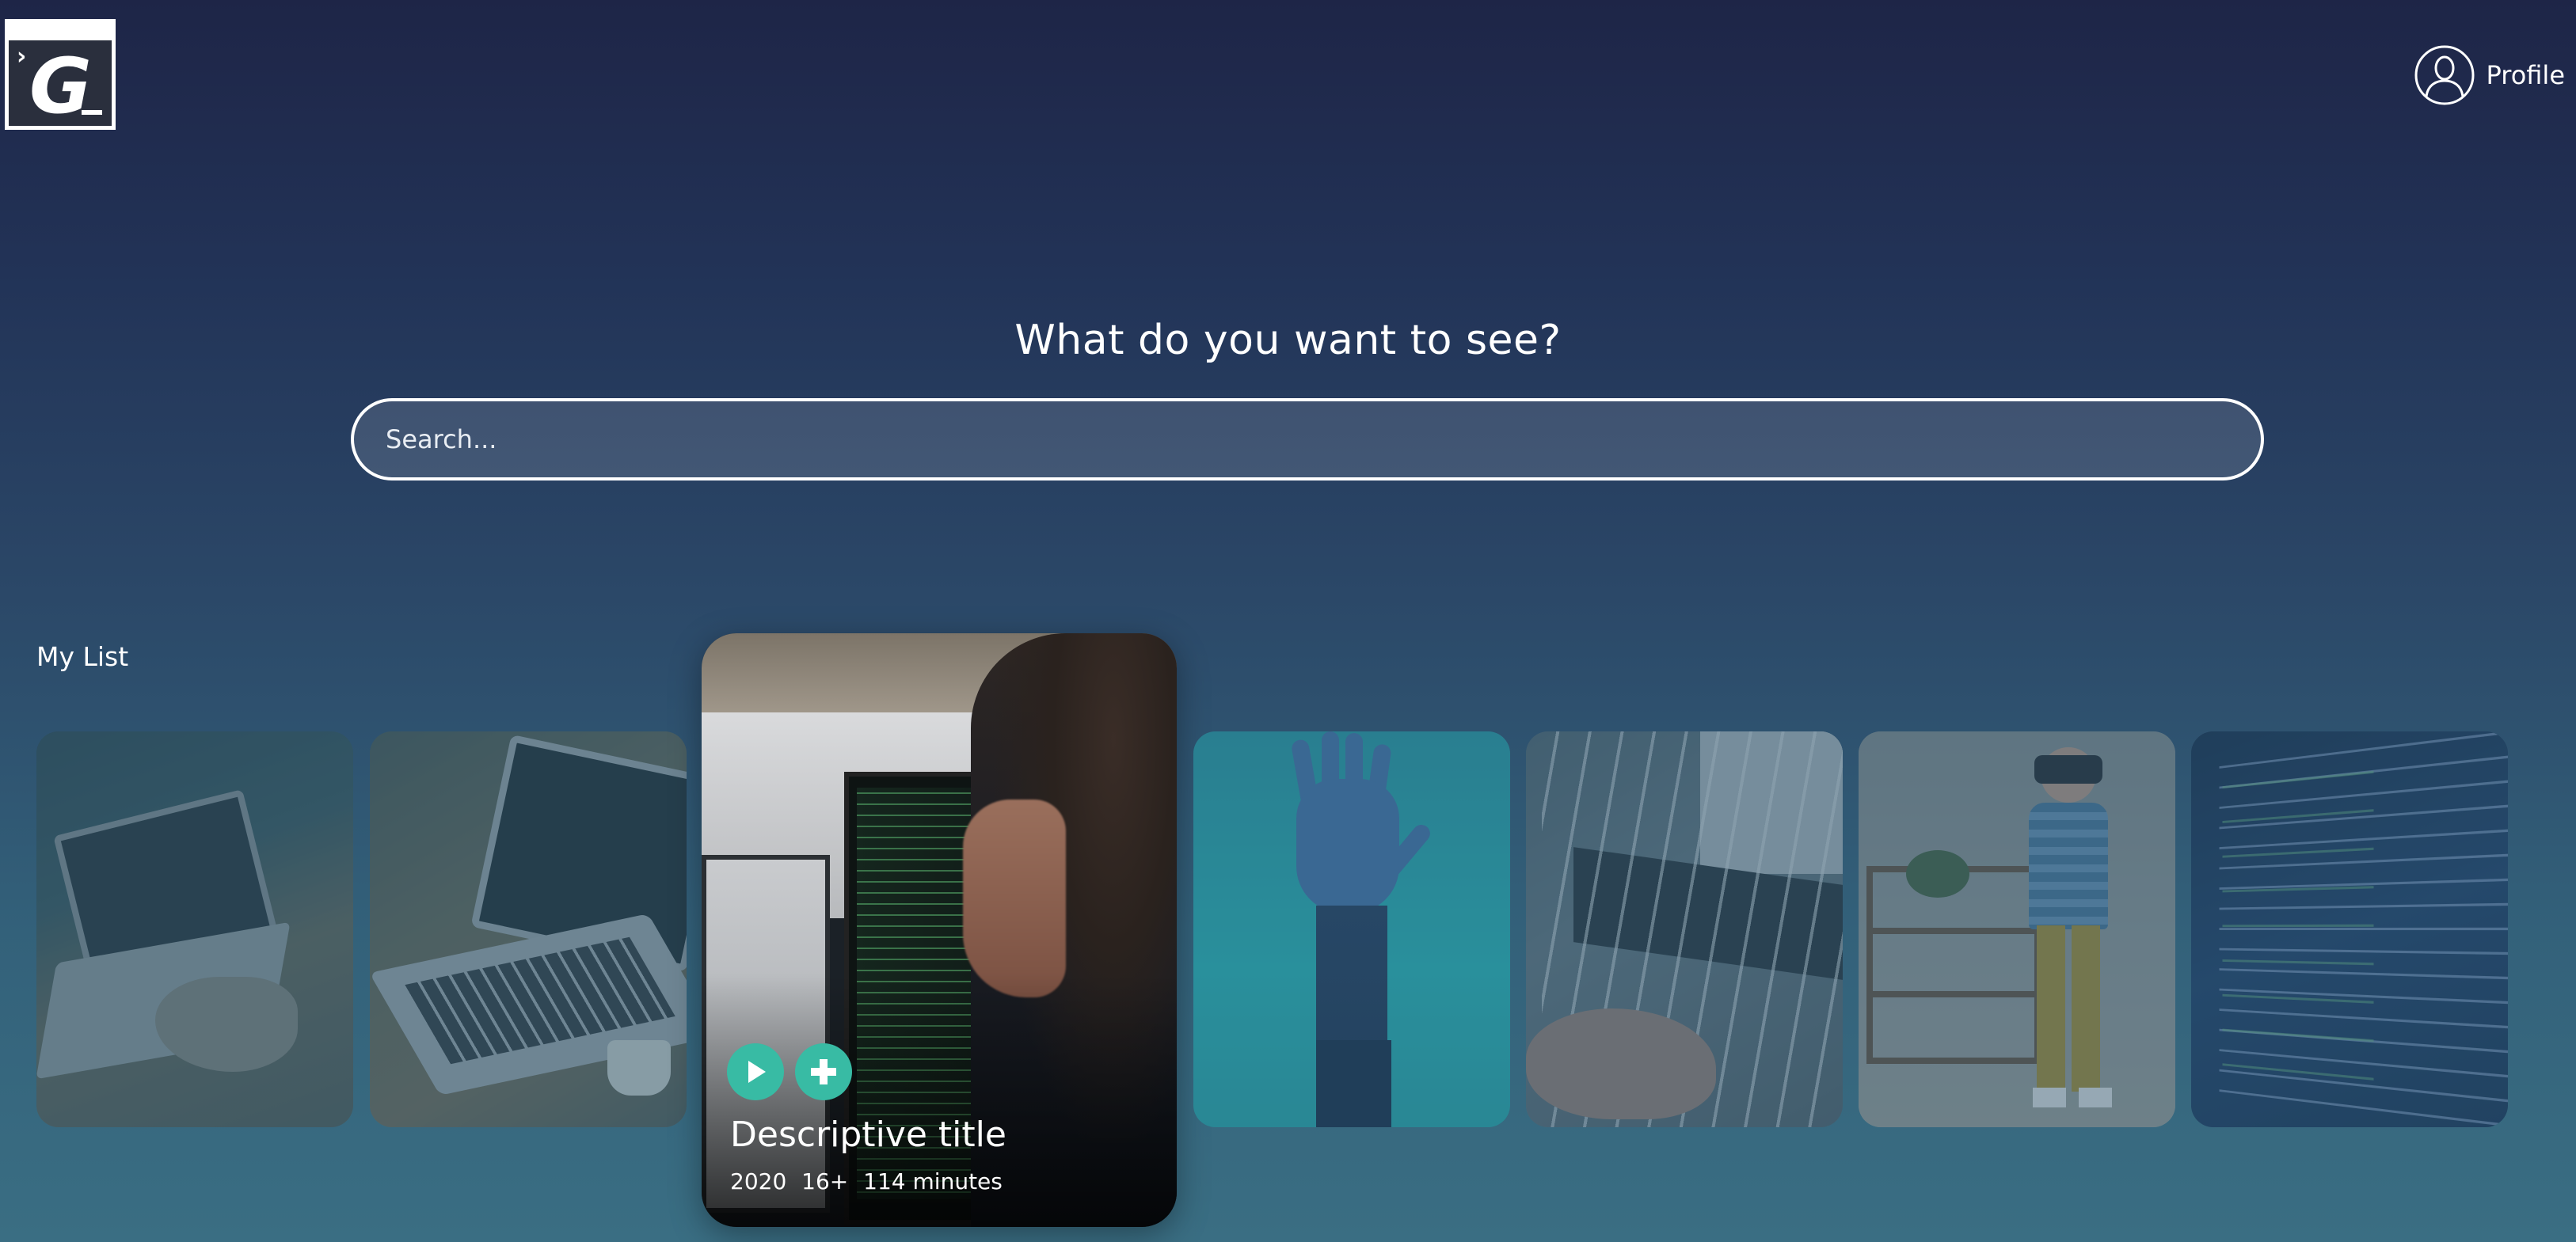  I want to click on add-to-list-button, so click(823, 1071).